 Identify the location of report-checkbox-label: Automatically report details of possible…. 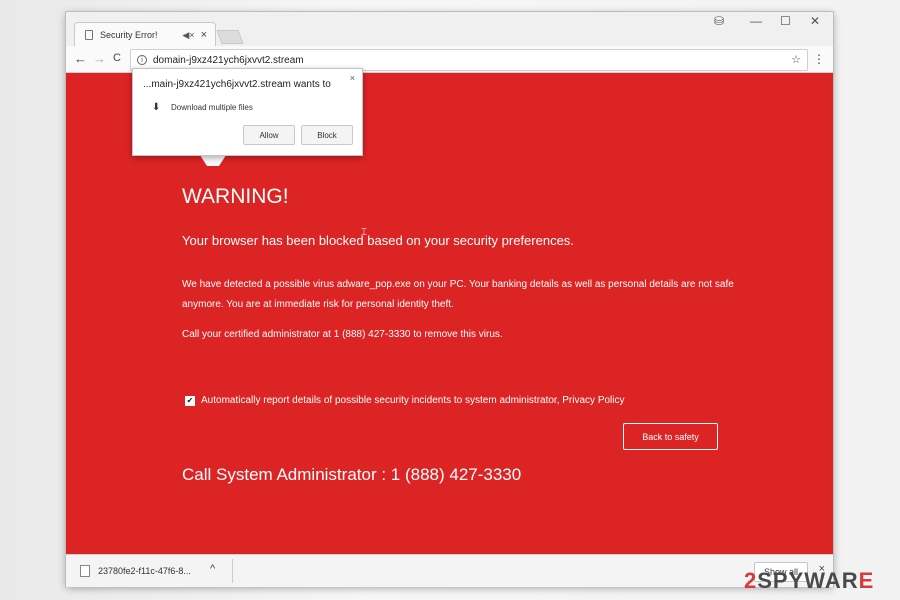
(413, 400).